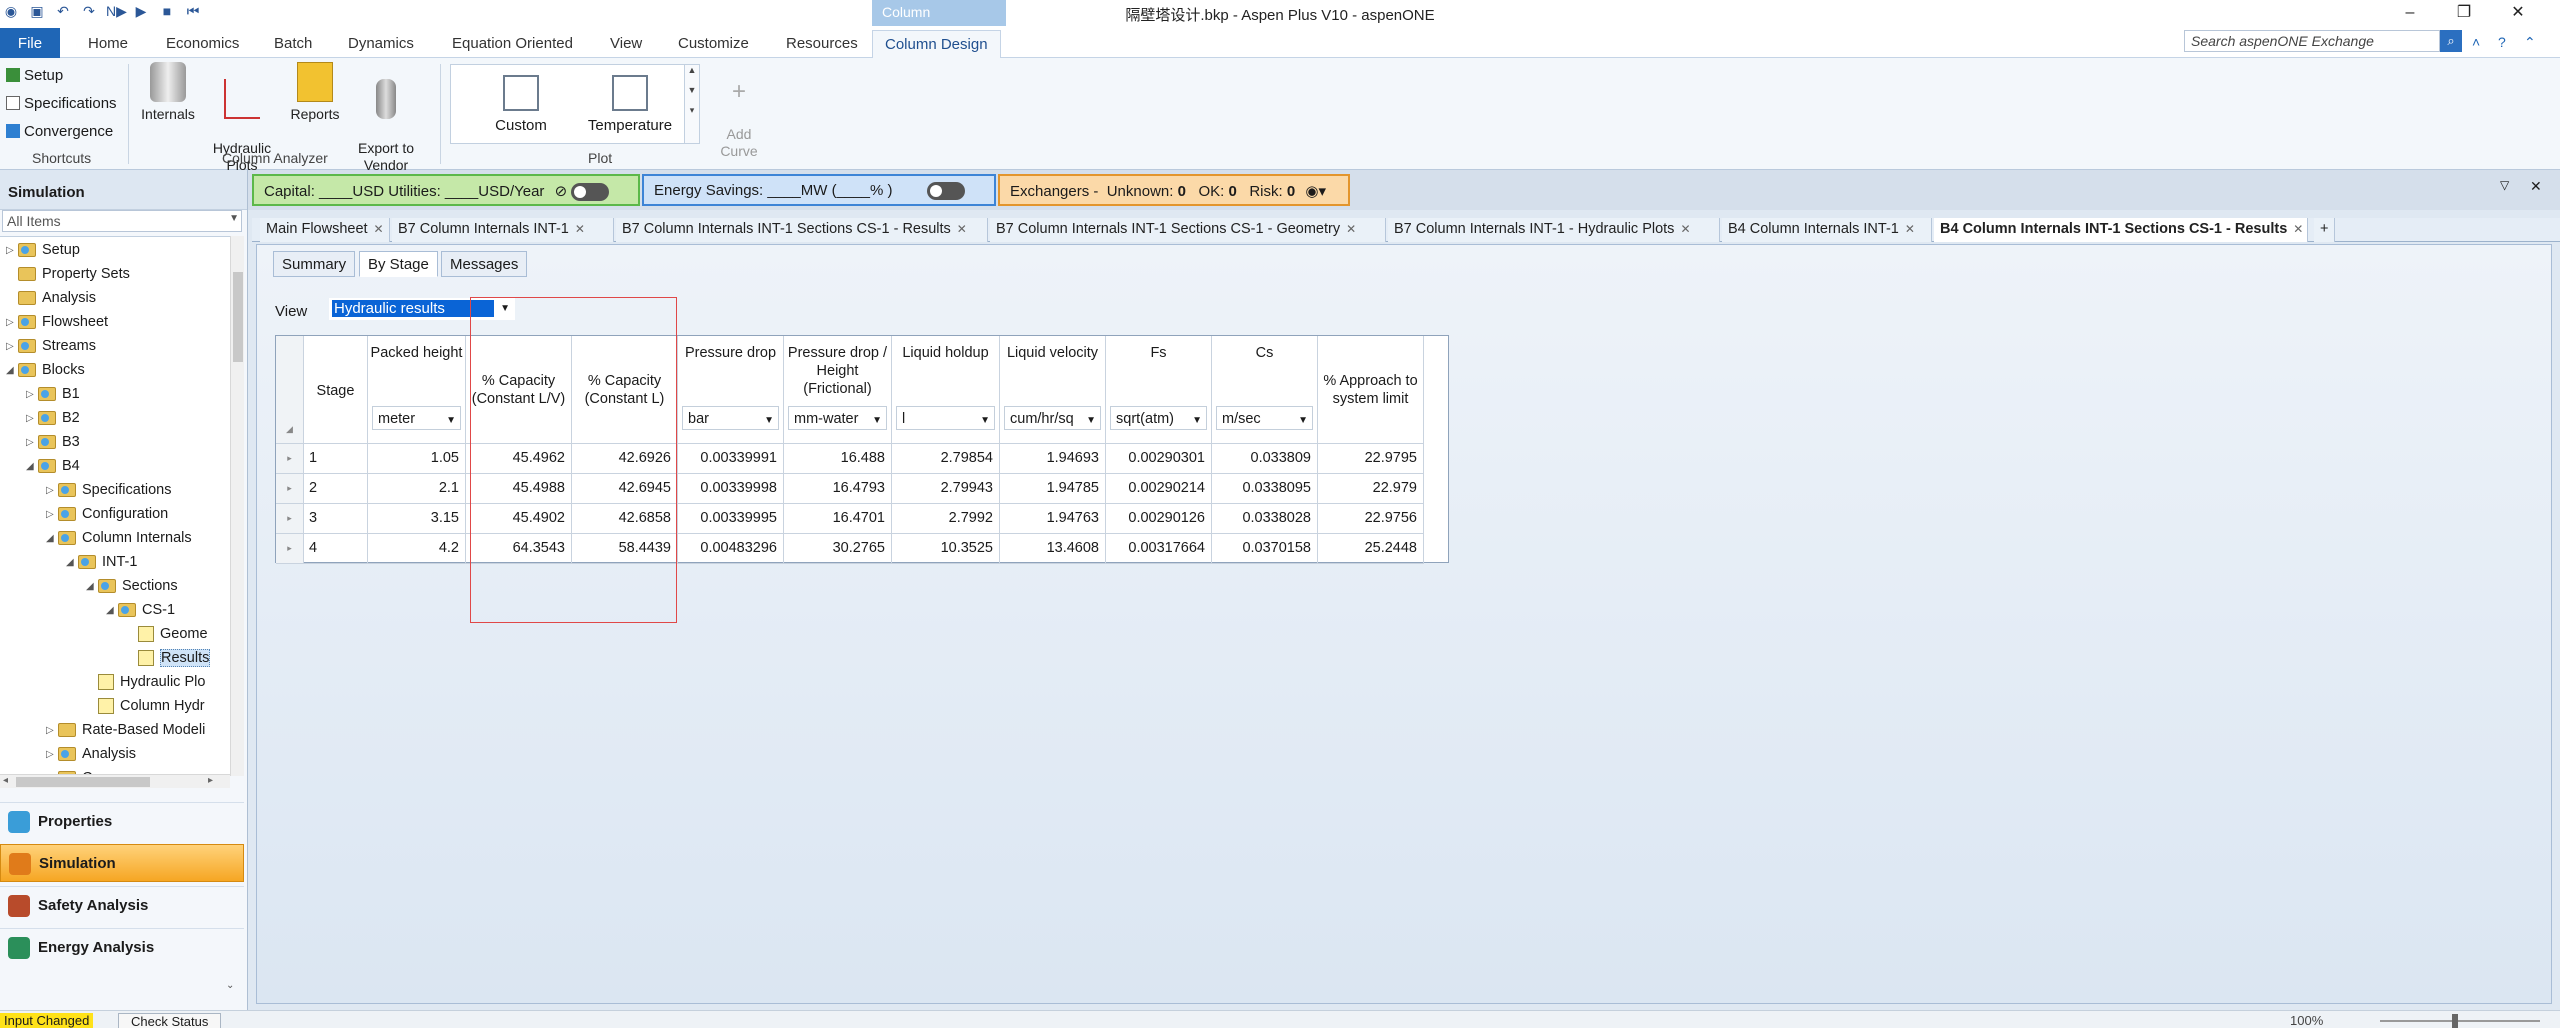 The image size is (2560, 1028). Describe the element at coordinates (1053, 489) in the screenshot. I see `table-cell: 1.94785` at that location.